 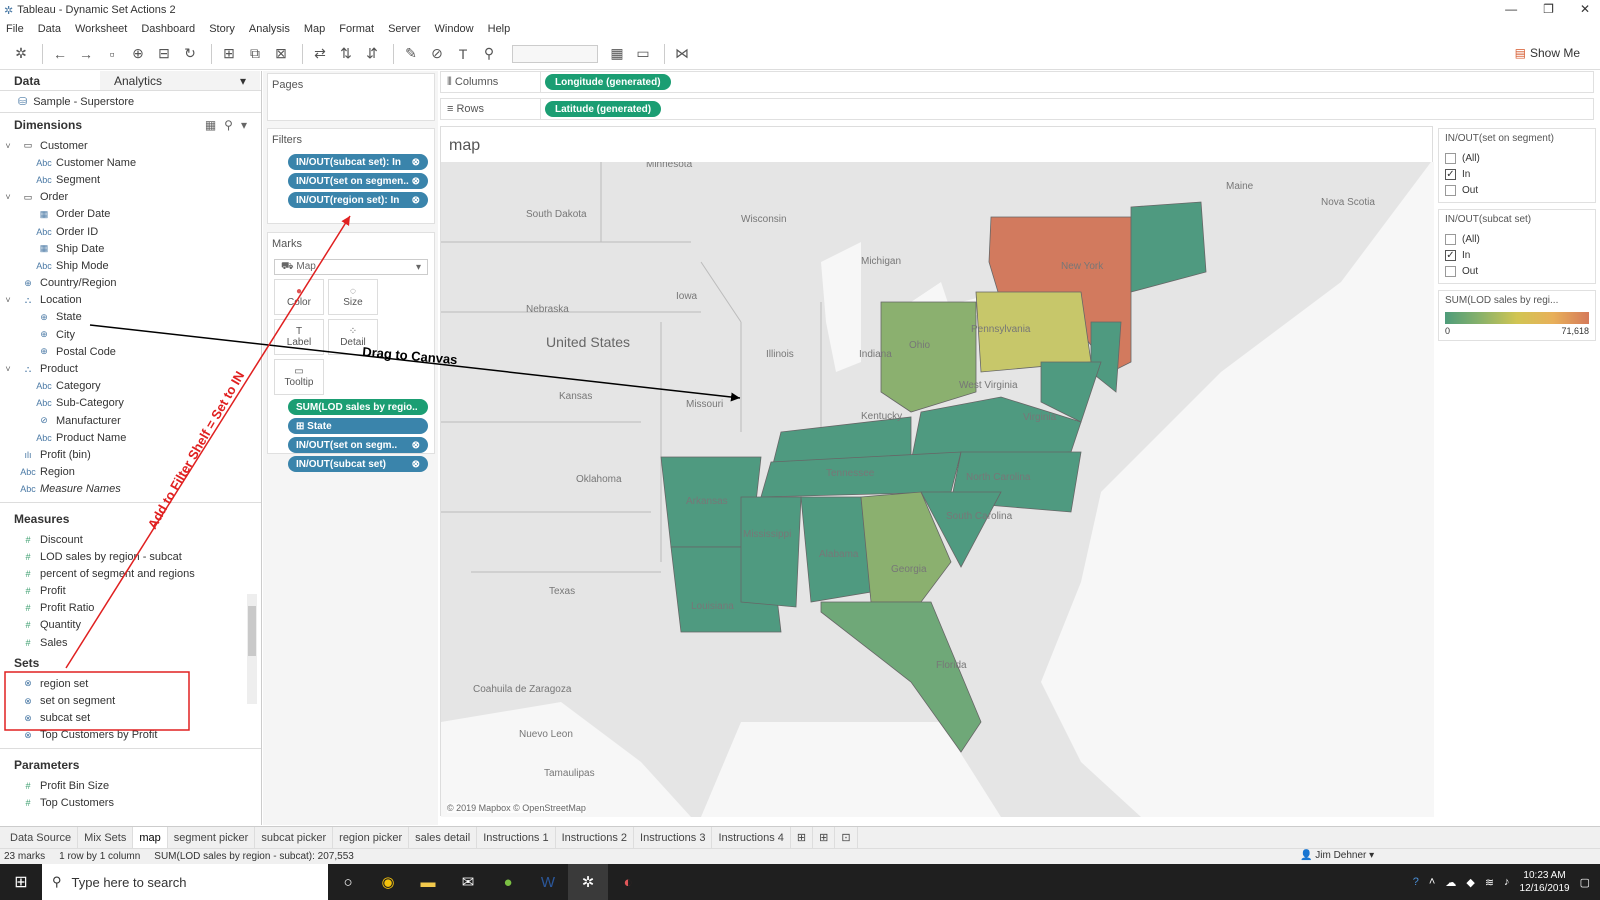 I want to click on menu-file: File, so click(x=15, y=29).